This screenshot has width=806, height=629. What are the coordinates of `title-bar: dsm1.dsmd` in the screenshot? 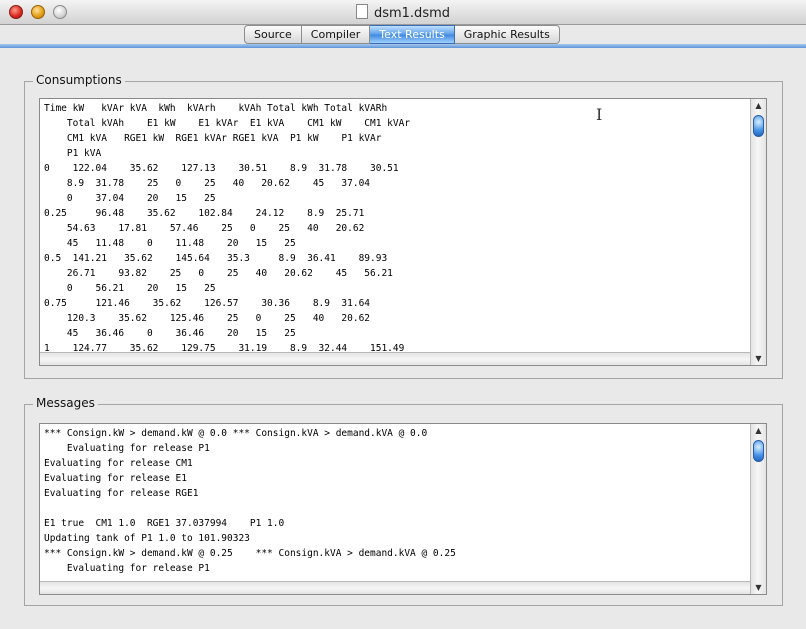 It's located at (403, 12).